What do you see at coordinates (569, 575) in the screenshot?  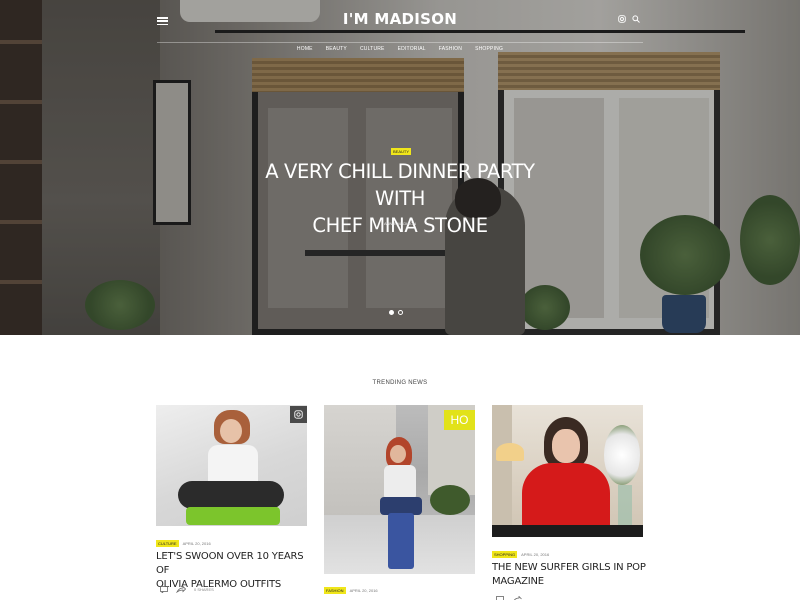 I see `article-title: THE NEW SURFER GIRLS IN POP MAGAZINE` at bounding box center [569, 575].